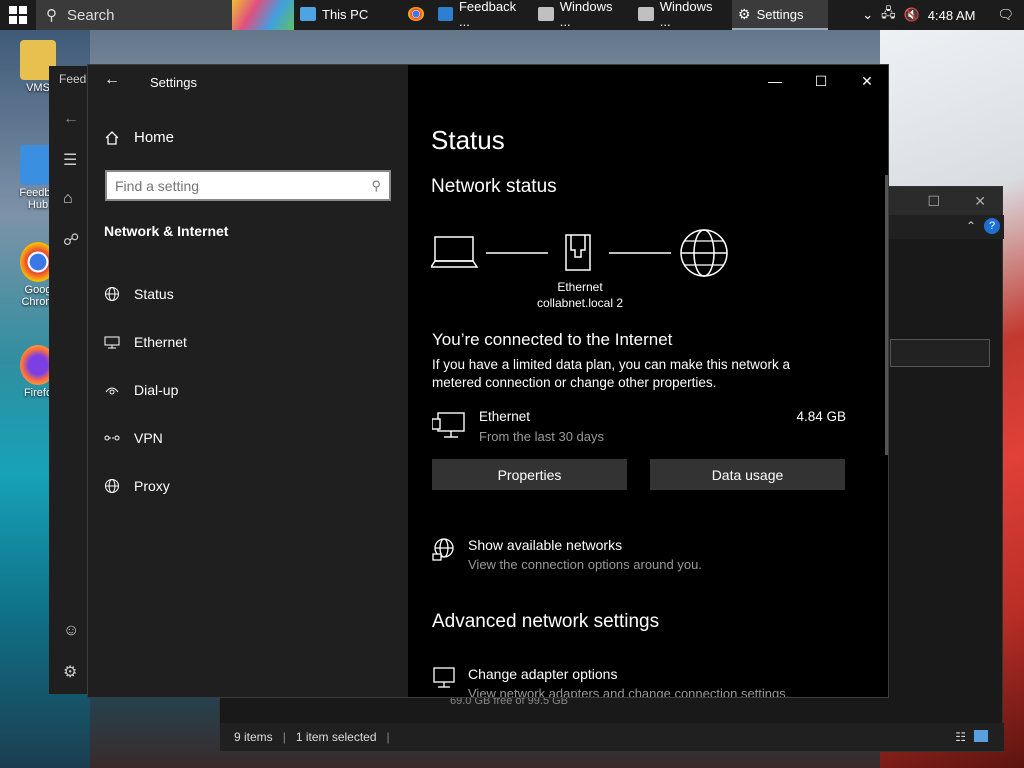 This screenshot has height=768, width=1024. I want to click on show-networks-title: Show available networks, so click(545, 545).